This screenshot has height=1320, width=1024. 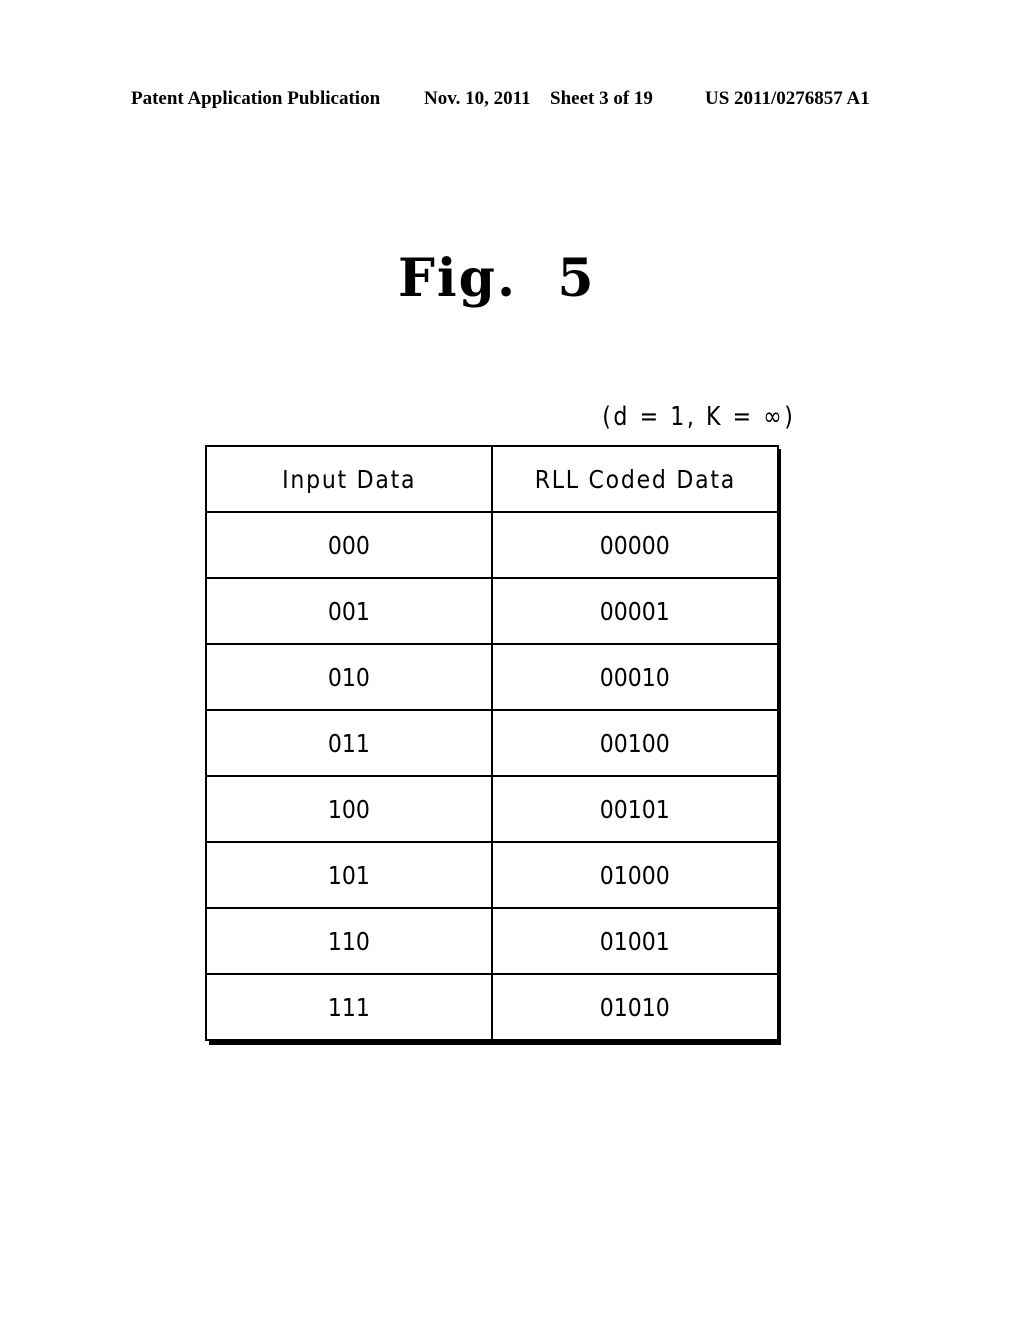 I want to click on cell-text: 00000, so click(x=635, y=545).